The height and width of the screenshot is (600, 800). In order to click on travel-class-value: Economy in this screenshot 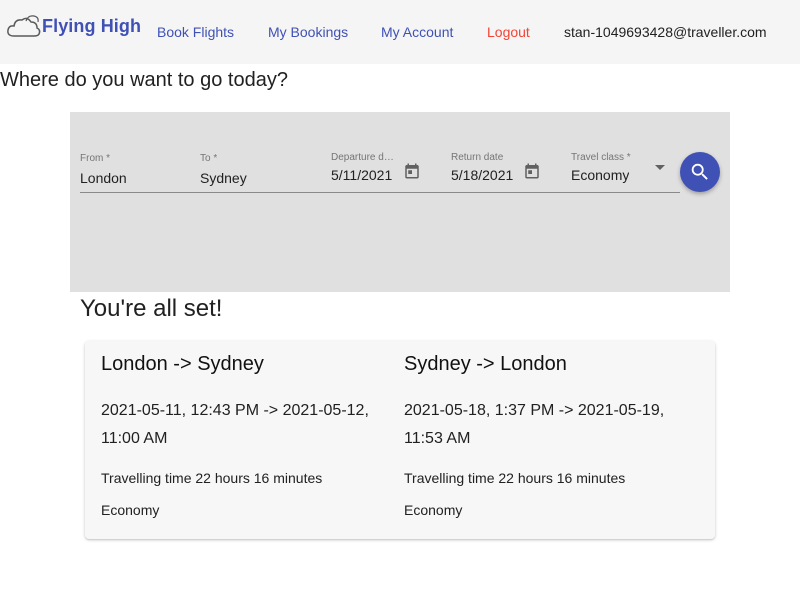, I will do `click(600, 175)`.